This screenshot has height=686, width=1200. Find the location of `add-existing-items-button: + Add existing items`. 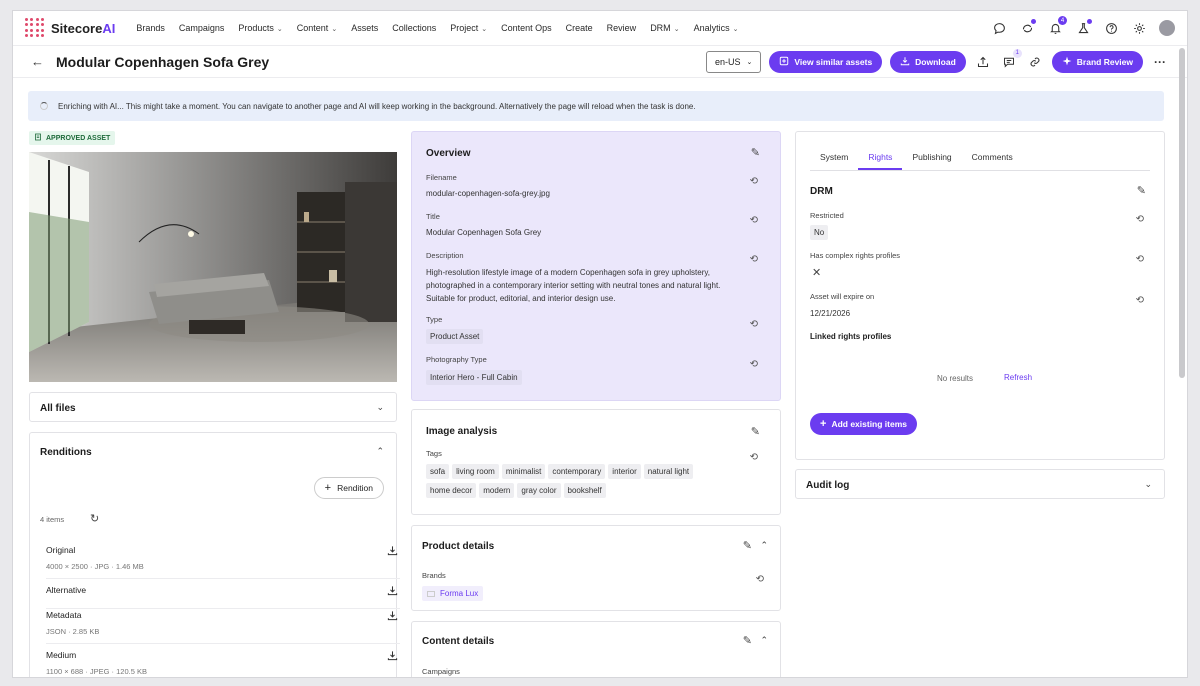

add-existing-items-button: + Add existing items is located at coordinates (864, 424).